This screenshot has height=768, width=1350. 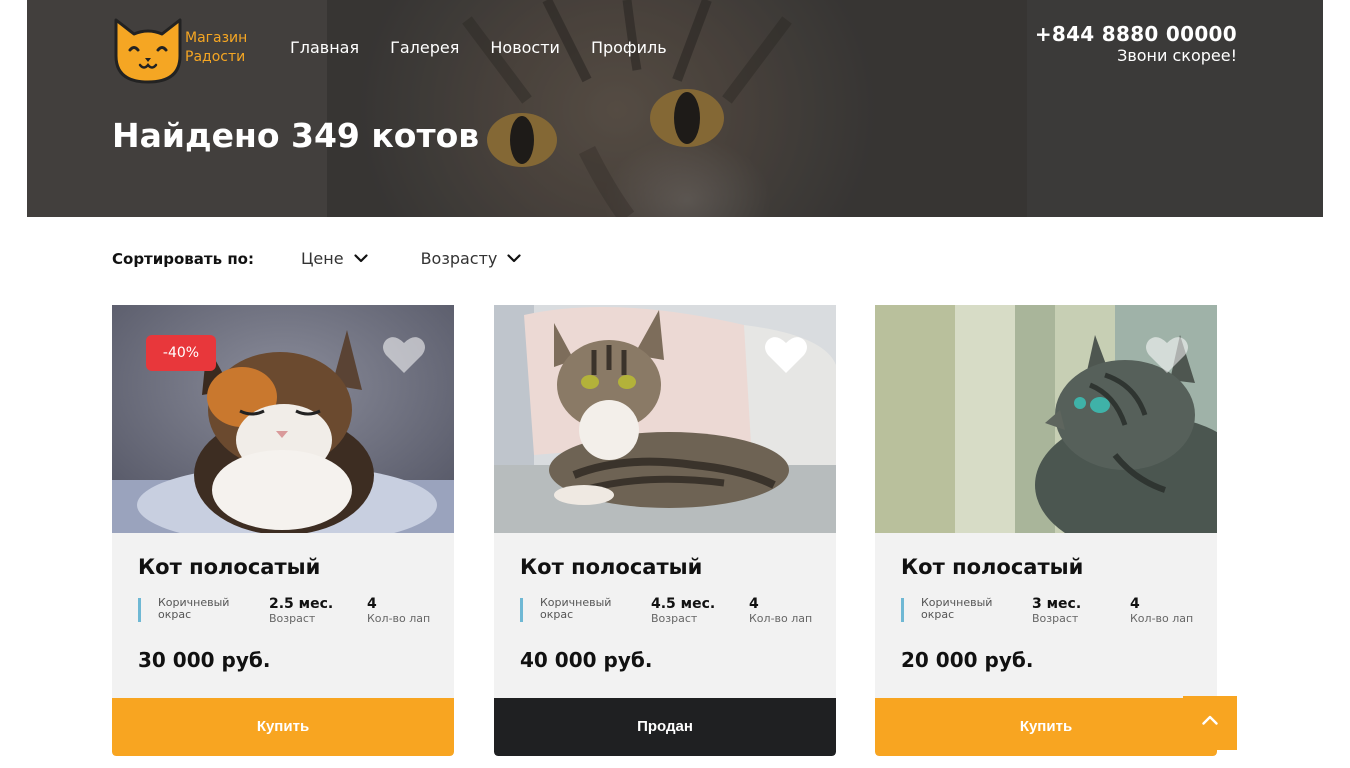 I want to click on cat-face-logo-icon, so click(x=148, y=48).